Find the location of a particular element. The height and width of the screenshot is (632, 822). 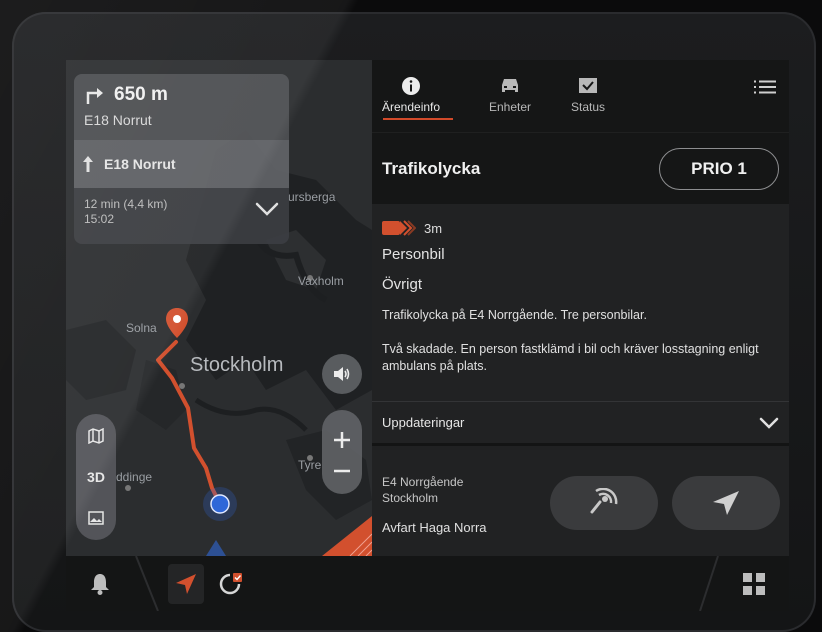

vehicle-type: Personbil is located at coordinates (413, 254).